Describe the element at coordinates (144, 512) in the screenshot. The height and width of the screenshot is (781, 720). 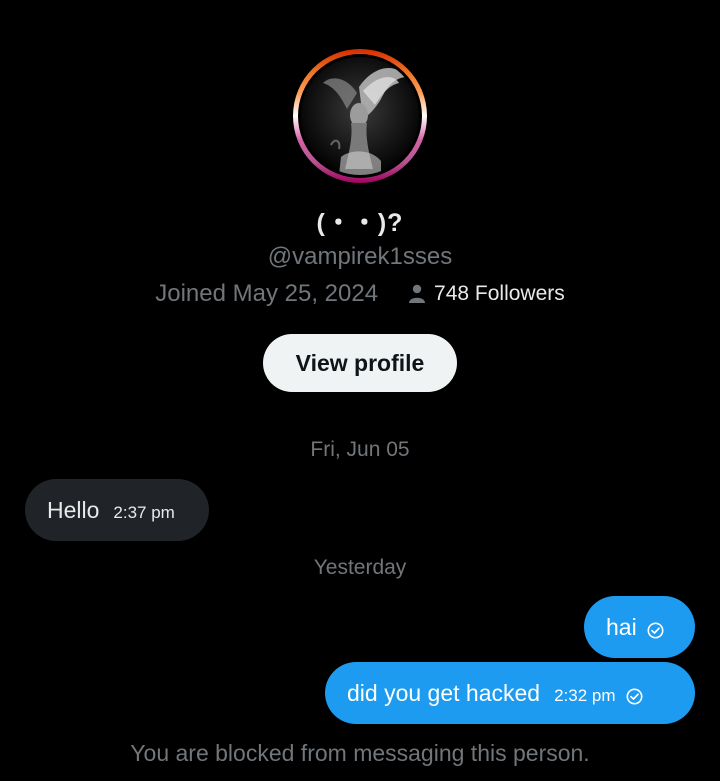
I see `message-time: 2:37 pm` at that location.